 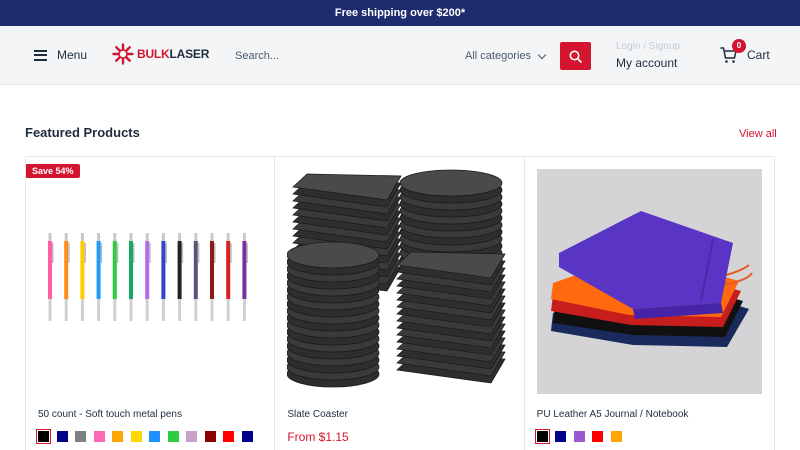 I want to click on product-image-pens, so click(x=150, y=281).